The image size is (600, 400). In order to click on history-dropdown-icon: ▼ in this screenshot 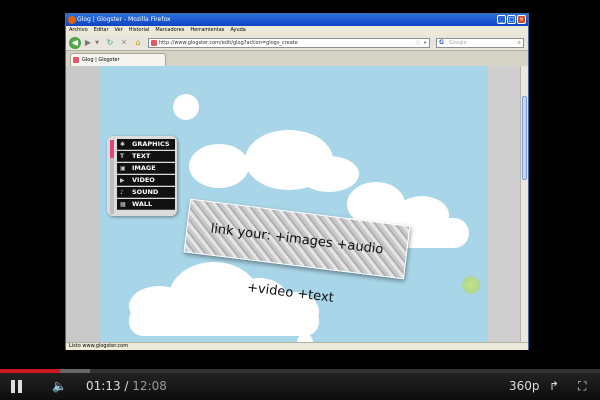, I will do `click(97, 43)`.